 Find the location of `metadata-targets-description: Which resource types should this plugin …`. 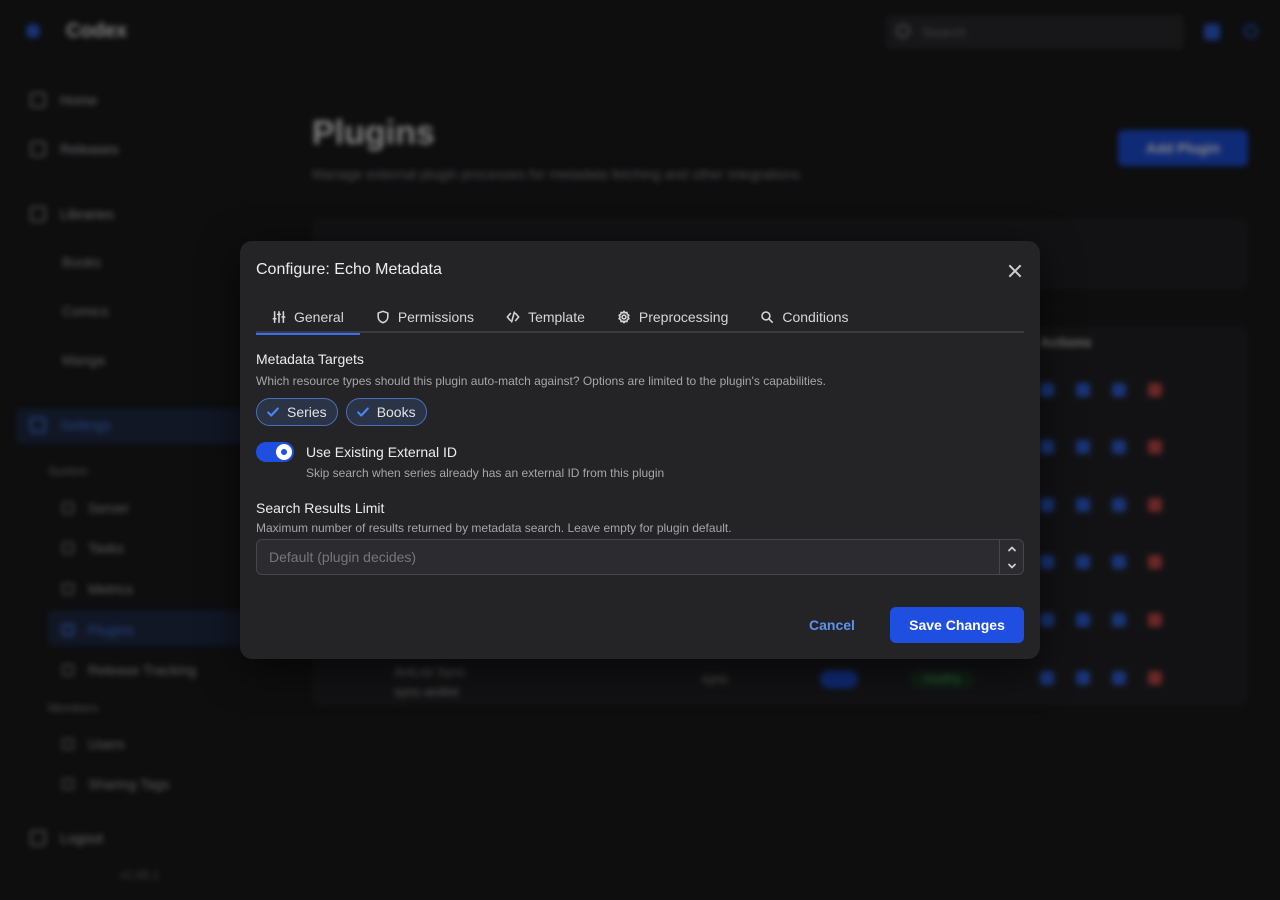

metadata-targets-description: Which resource types should this plugin … is located at coordinates (541, 381).